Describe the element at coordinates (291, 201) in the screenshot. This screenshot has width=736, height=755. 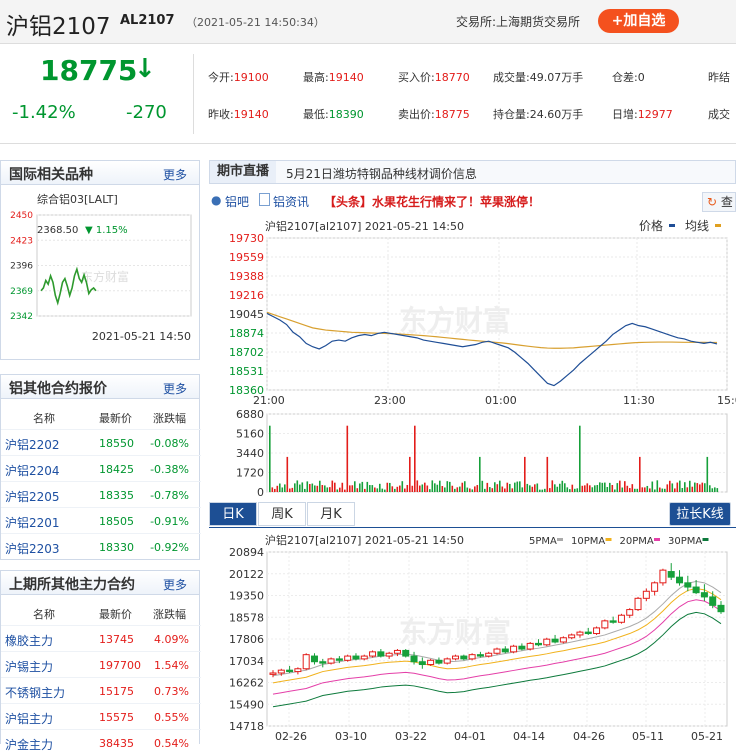
I see `info-link: 铝资讯` at that location.